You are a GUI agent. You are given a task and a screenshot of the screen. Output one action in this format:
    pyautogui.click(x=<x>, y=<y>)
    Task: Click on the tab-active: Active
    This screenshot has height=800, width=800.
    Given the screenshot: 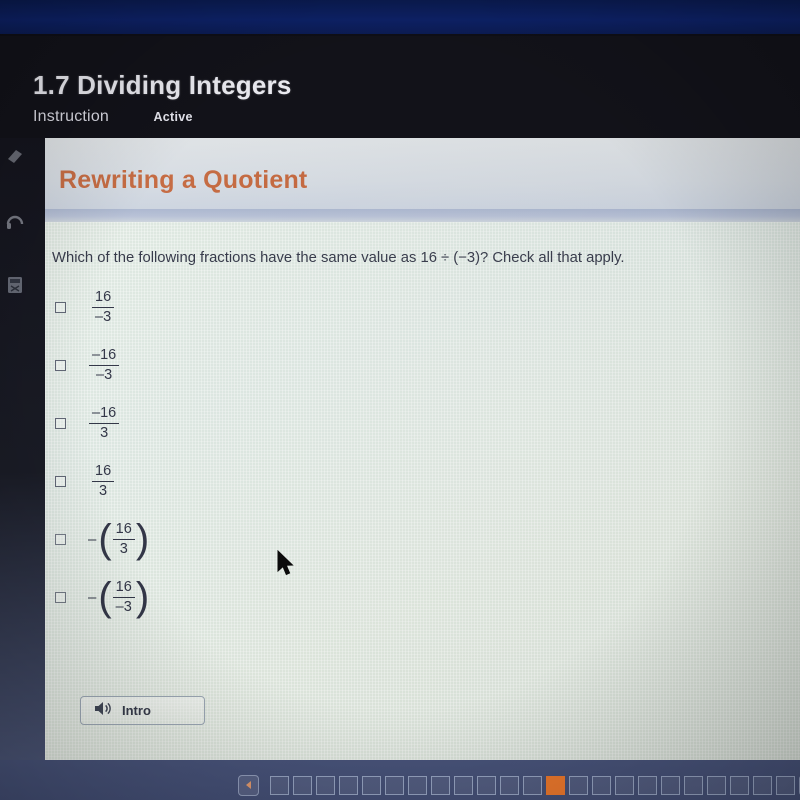 What is the action you would take?
    pyautogui.click(x=172, y=117)
    